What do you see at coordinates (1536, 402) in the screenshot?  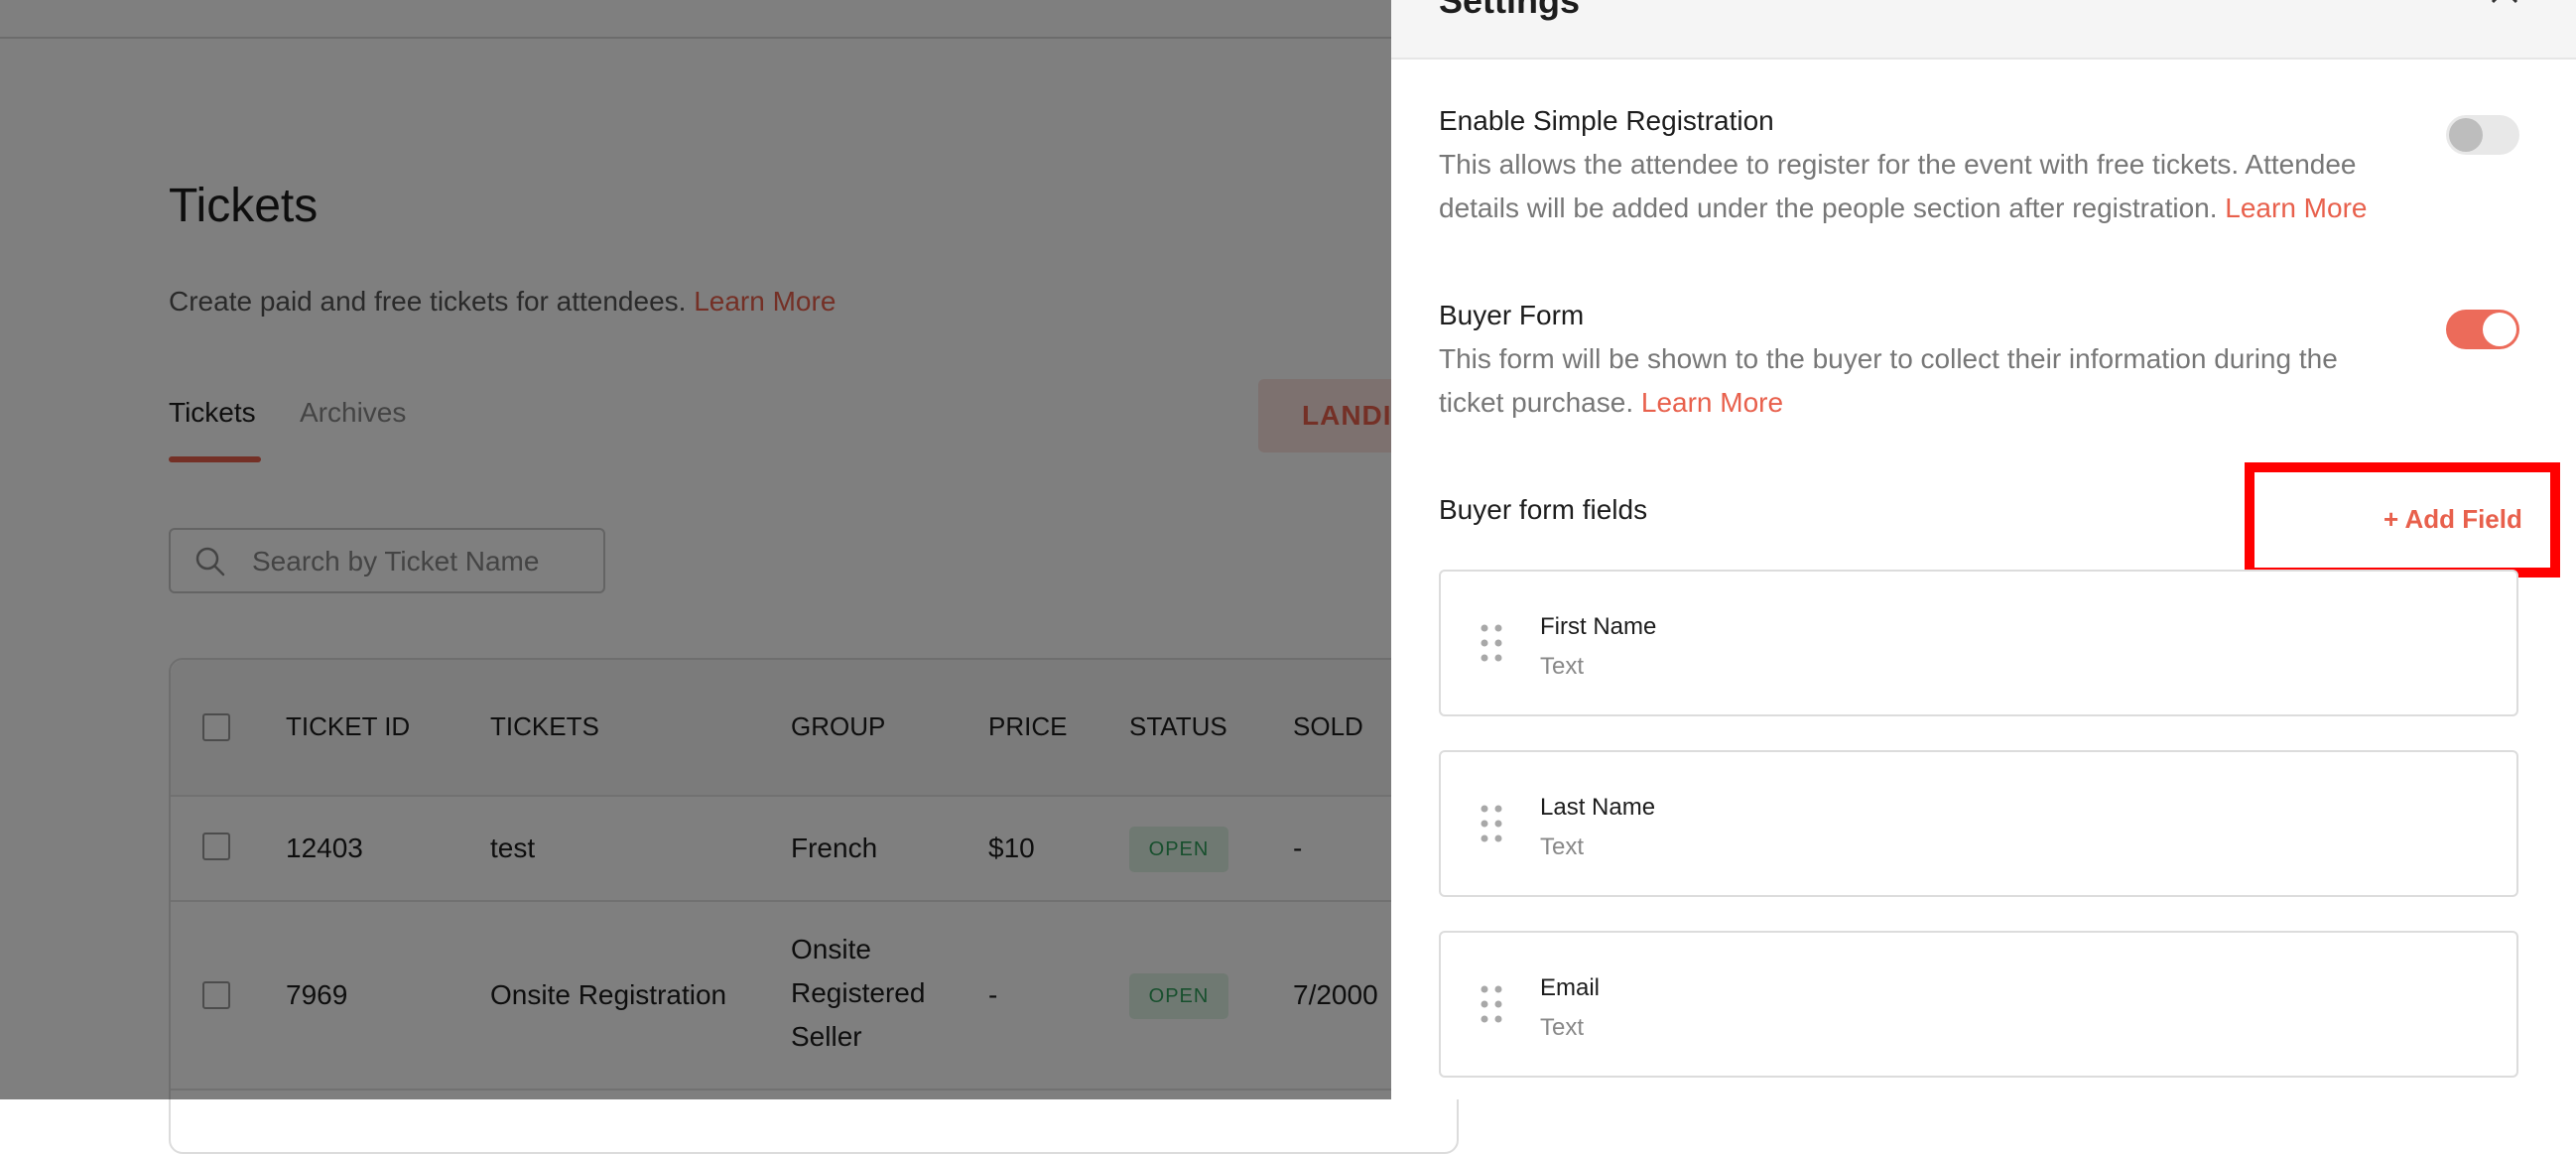 I see `buyer-form-desc-text: ticket purchase.` at bounding box center [1536, 402].